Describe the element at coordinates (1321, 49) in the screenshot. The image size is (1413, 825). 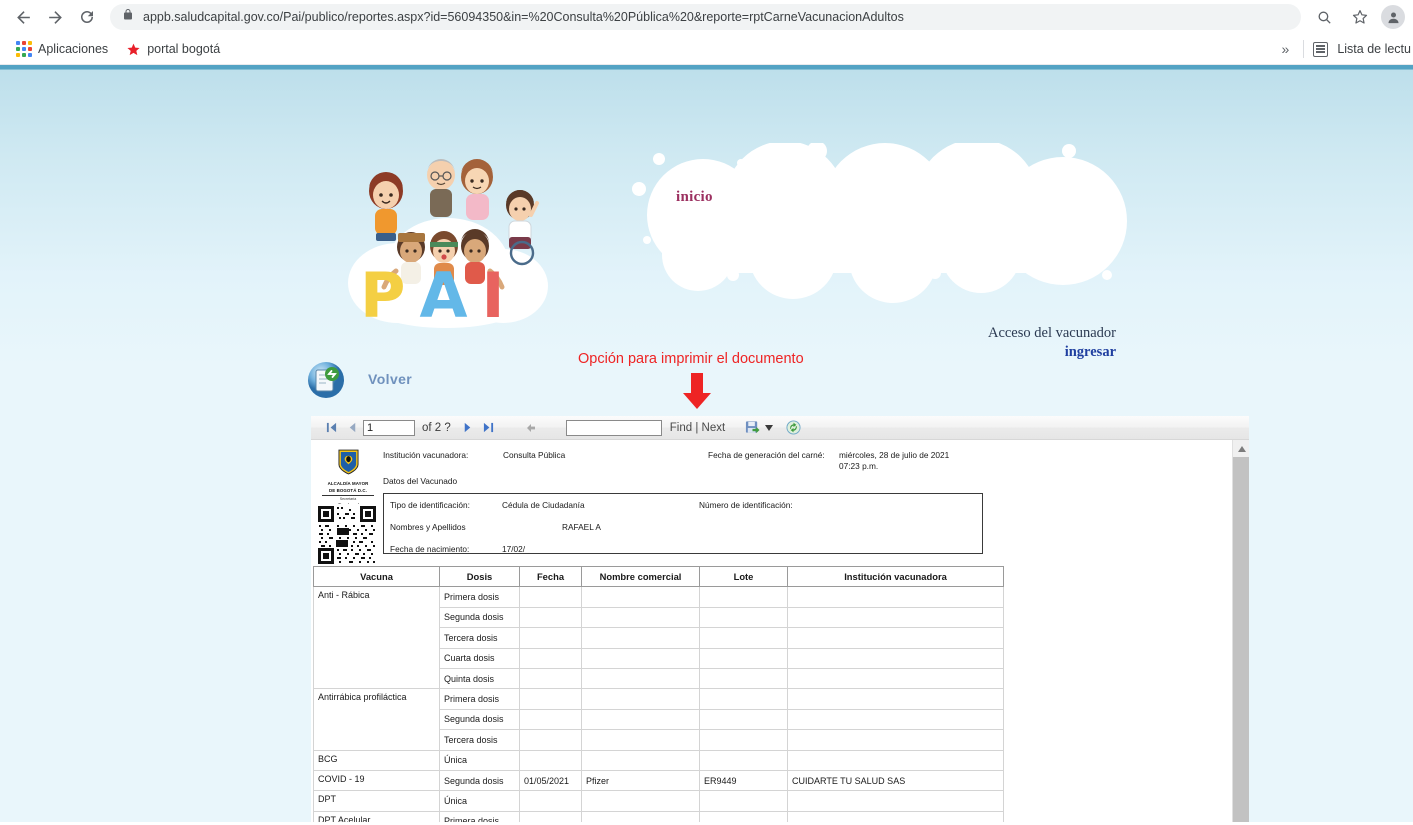
I see `reading-list-icon` at that location.